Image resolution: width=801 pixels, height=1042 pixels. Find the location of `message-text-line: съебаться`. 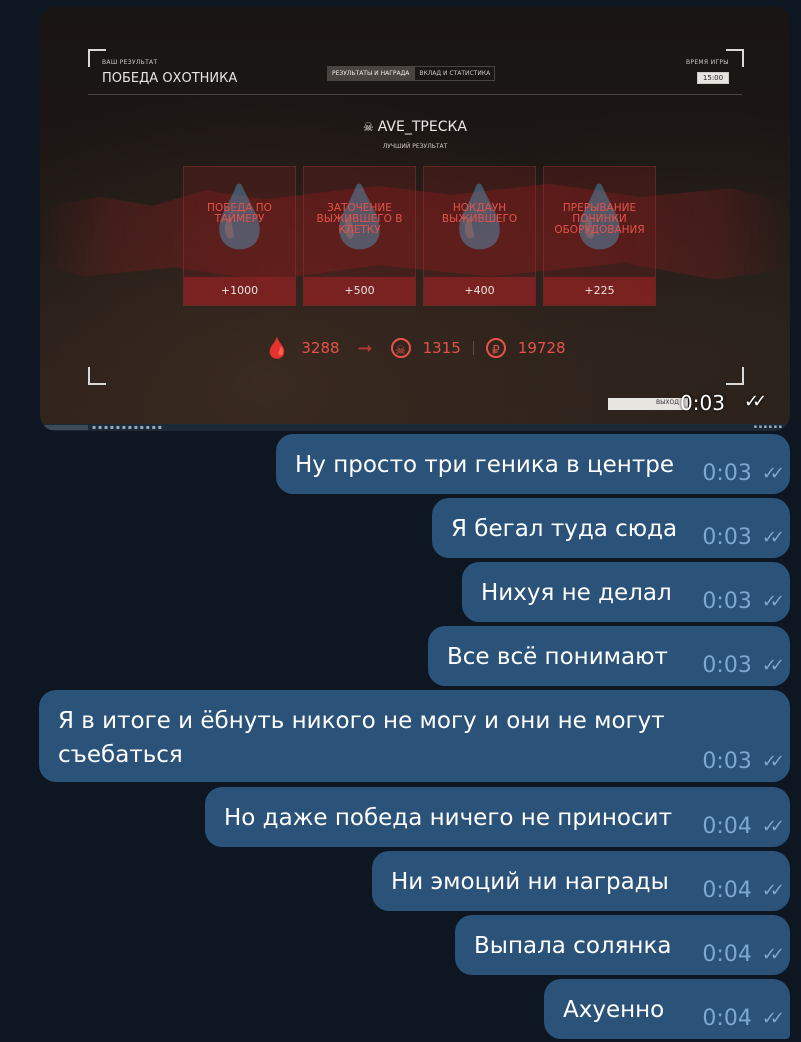

message-text-line: съебаться is located at coordinates (120, 755).